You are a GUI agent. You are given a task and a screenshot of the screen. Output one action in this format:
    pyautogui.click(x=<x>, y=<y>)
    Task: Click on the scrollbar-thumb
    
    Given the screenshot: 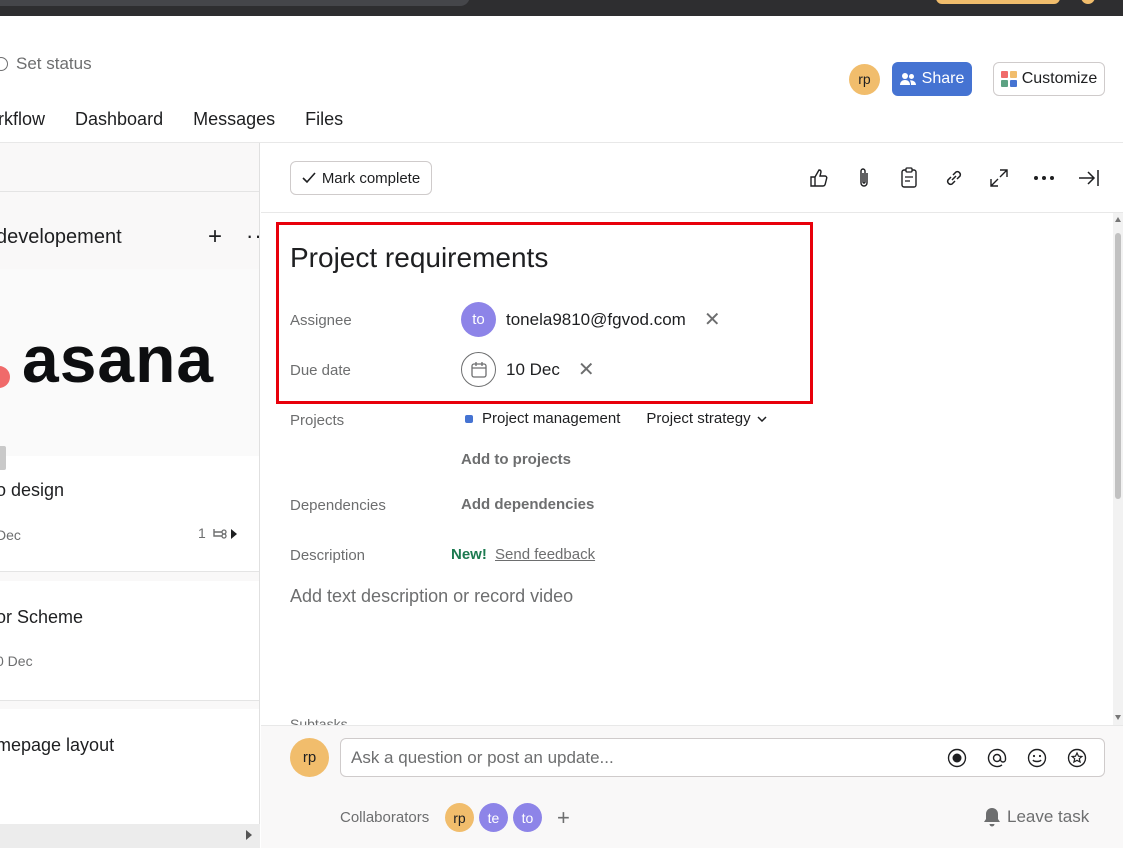 What is the action you would take?
    pyautogui.click(x=1118, y=366)
    